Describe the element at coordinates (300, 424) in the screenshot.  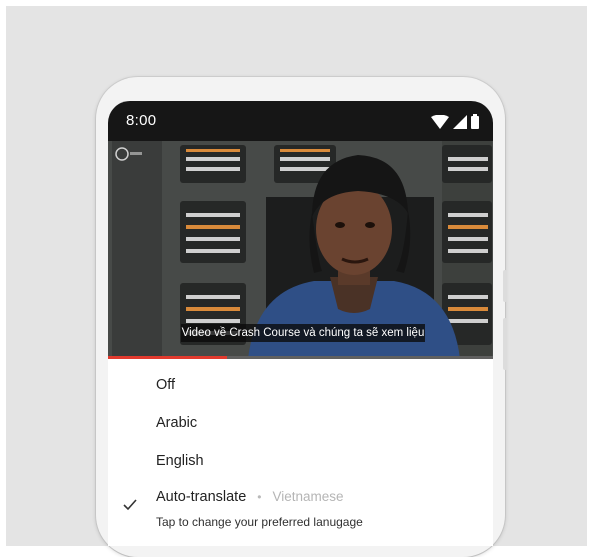
I see `caption-option-arabic: Arabic` at that location.